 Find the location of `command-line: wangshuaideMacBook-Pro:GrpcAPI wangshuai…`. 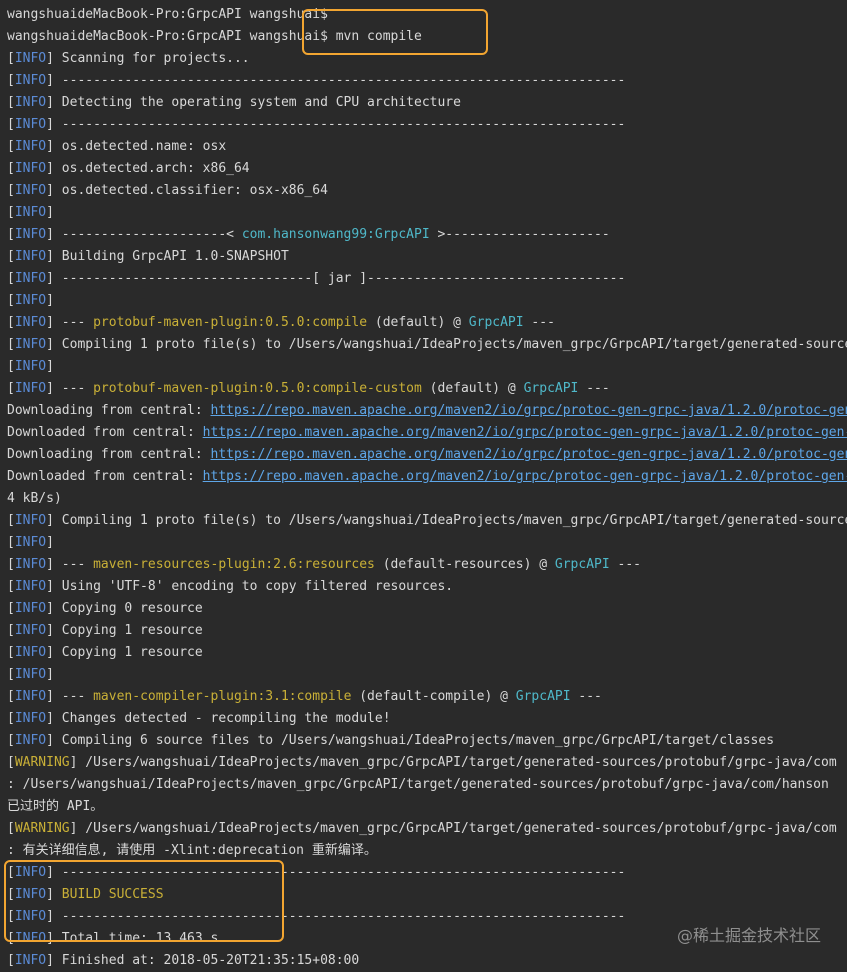

command-line: wangshuaideMacBook-Pro:GrpcAPI wangshuai… is located at coordinates (214, 36).